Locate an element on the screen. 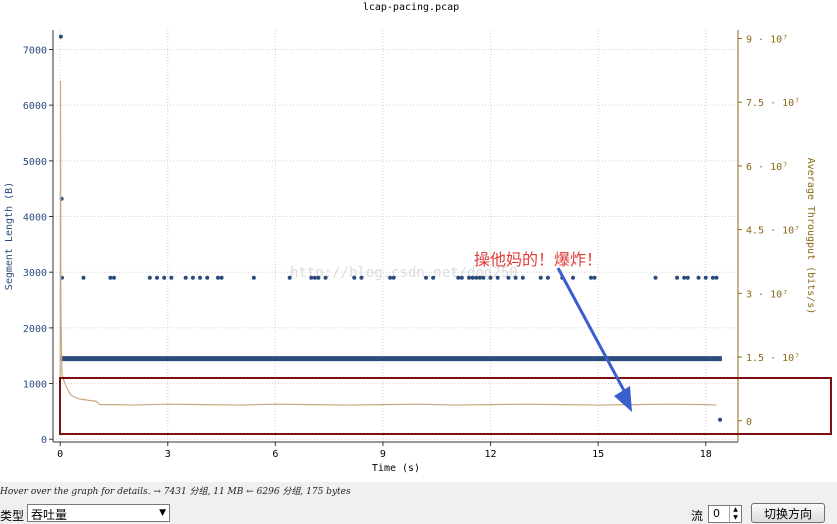  y2-tick-label: 1.5 · 10⁷ is located at coordinates (773, 358).